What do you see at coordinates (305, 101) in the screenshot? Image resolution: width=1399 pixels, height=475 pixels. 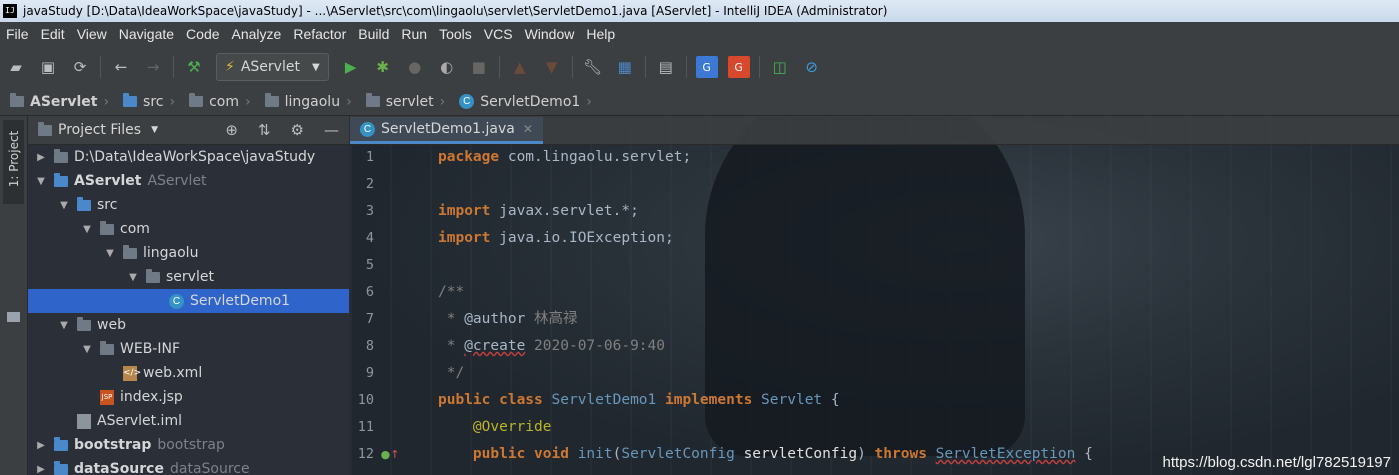 I see `breadcrumb-item-lingaolu: lingaolu ›` at bounding box center [305, 101].